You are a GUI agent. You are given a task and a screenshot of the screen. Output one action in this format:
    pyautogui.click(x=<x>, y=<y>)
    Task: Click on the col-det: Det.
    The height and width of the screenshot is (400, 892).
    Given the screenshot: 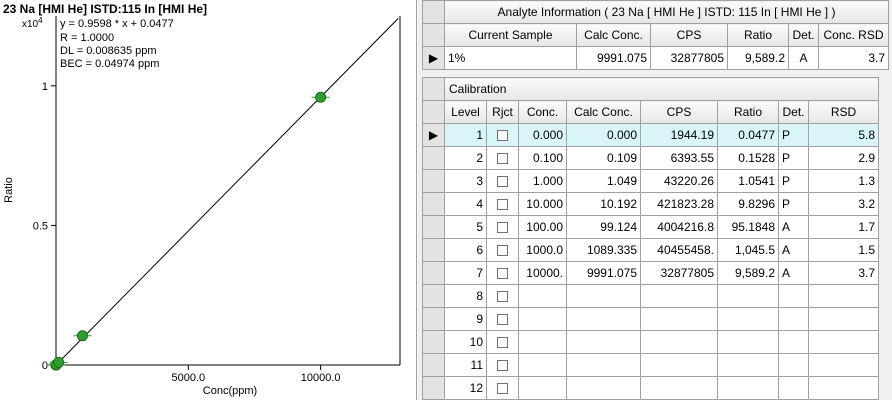 What is the action you would take?
    pyautogui.click(x=803, y=35)
    